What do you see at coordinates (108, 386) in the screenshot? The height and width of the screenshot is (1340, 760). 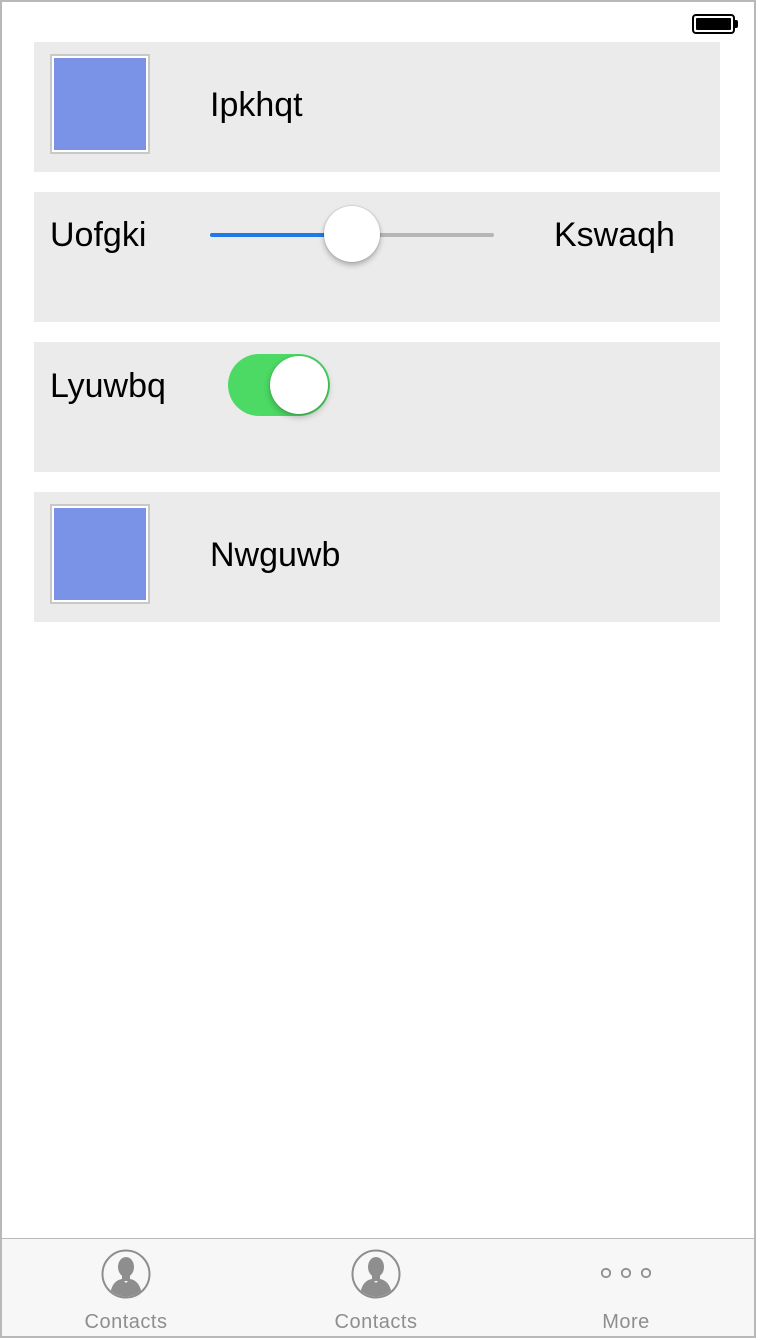 I see `switch-label: Lyuwbq` at bounding box center [108, 386].